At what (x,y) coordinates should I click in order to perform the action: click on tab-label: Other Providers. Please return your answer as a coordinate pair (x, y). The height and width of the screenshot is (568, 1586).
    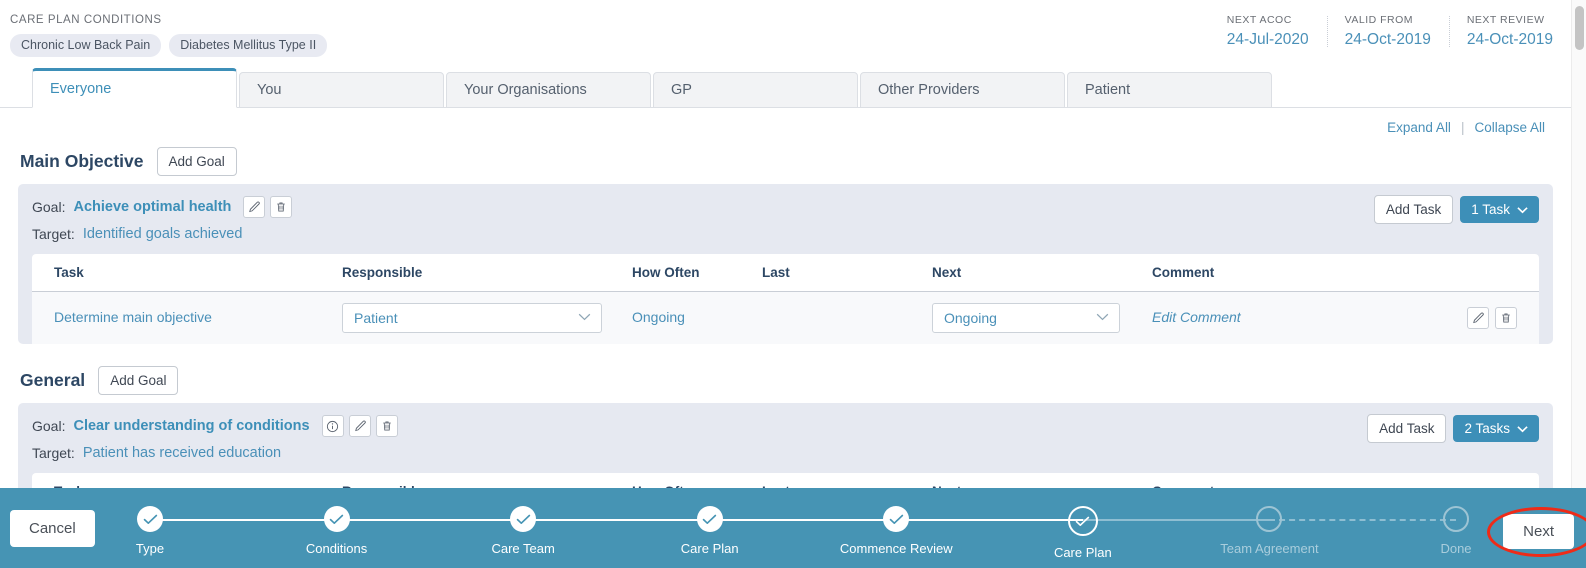
    Looking at the image, I should click on (929, 90).